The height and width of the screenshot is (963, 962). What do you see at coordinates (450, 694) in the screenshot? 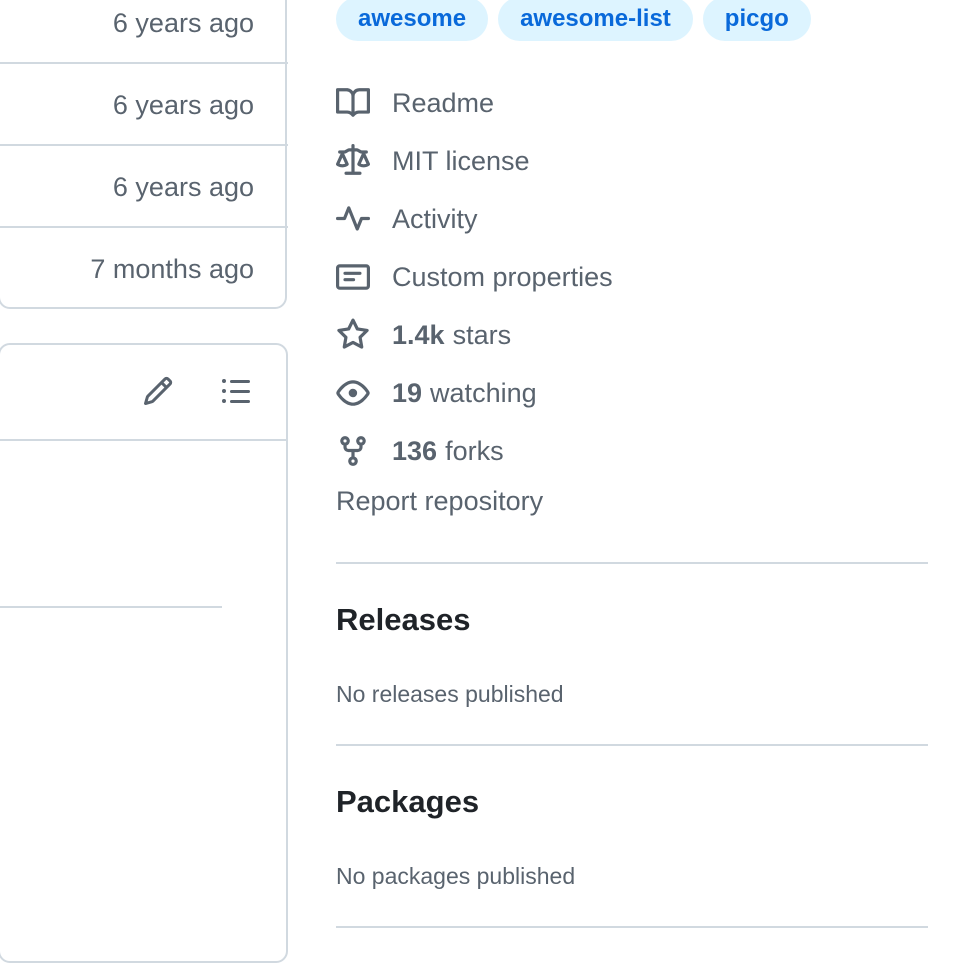
I see `releases-empty-text: No releases published` at bounding box center [450, 694].